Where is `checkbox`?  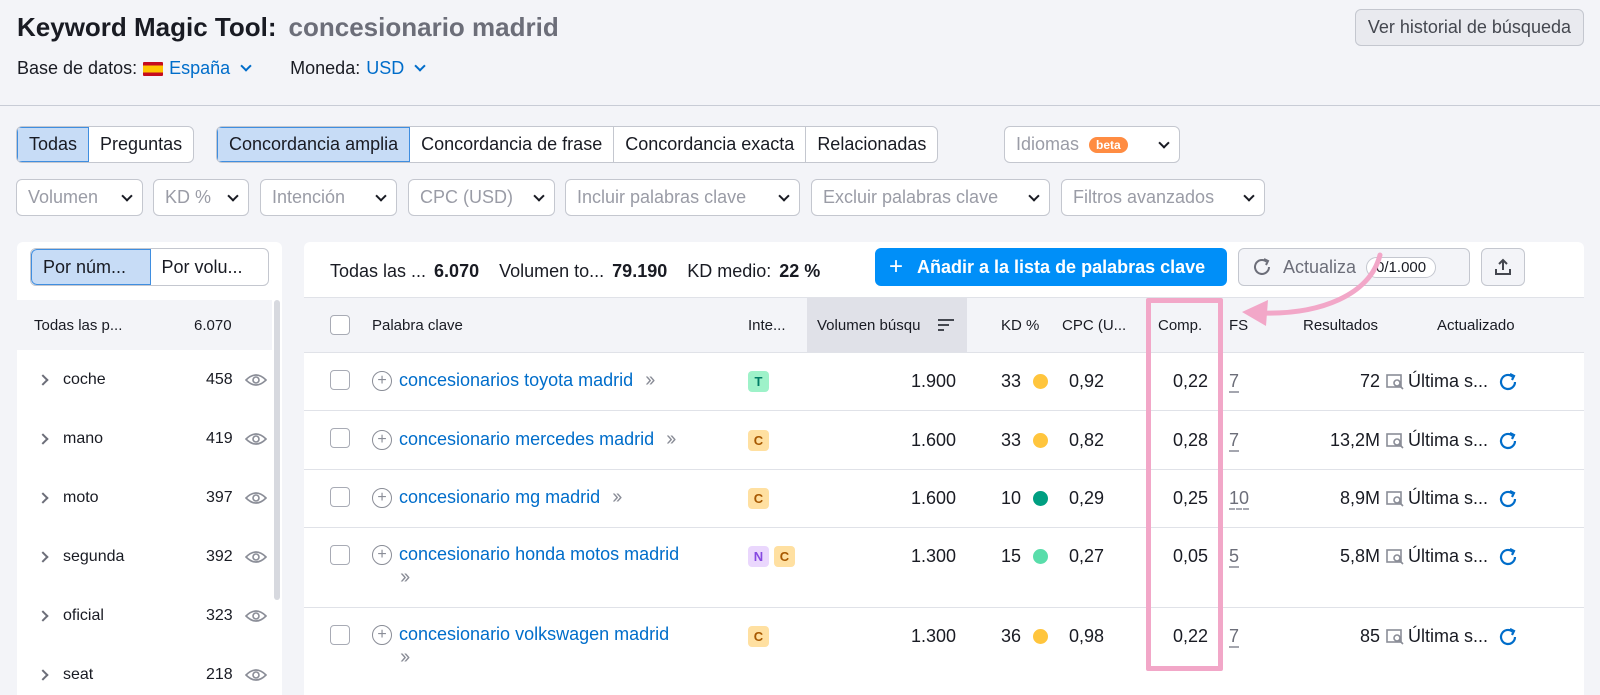
checkbox is located at coordinates (340, 325).